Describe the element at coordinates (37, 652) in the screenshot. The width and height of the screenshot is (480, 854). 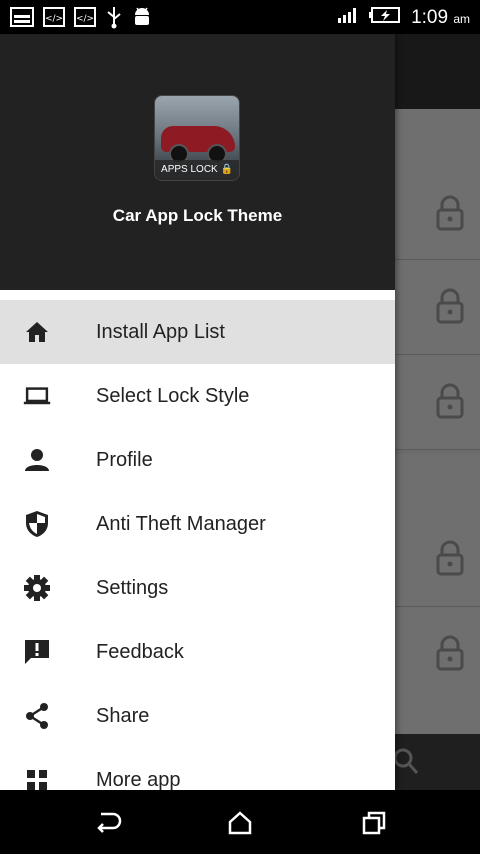
I see `feedback-icon` at that location.